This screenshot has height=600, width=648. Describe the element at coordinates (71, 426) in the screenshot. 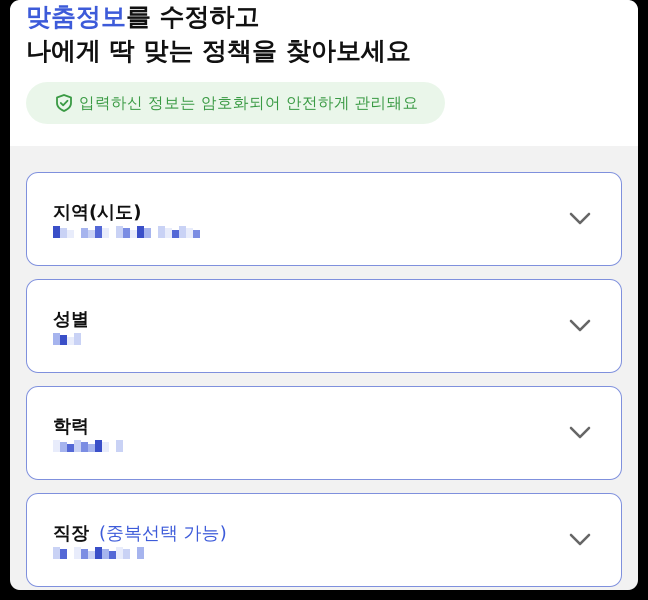

I see `field-label: 학력` at that location.